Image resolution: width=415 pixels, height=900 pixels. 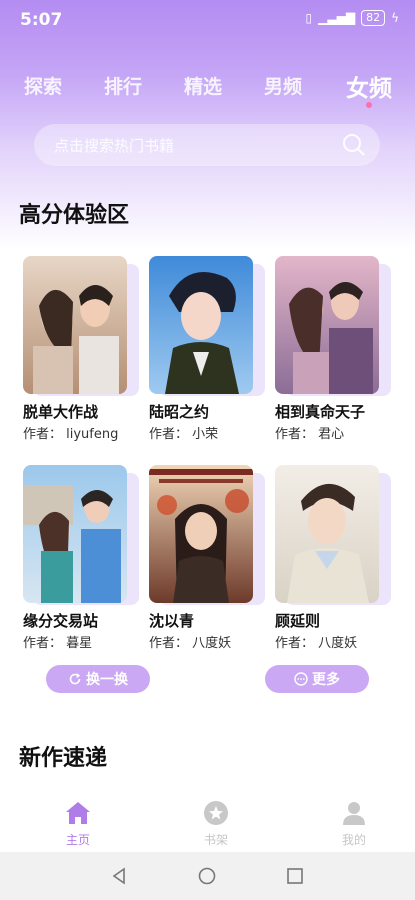 What do you see at coordinates (43, 85) in the screenshot?
I see `tab-explore: 探索` at bounding box center [43, 85].